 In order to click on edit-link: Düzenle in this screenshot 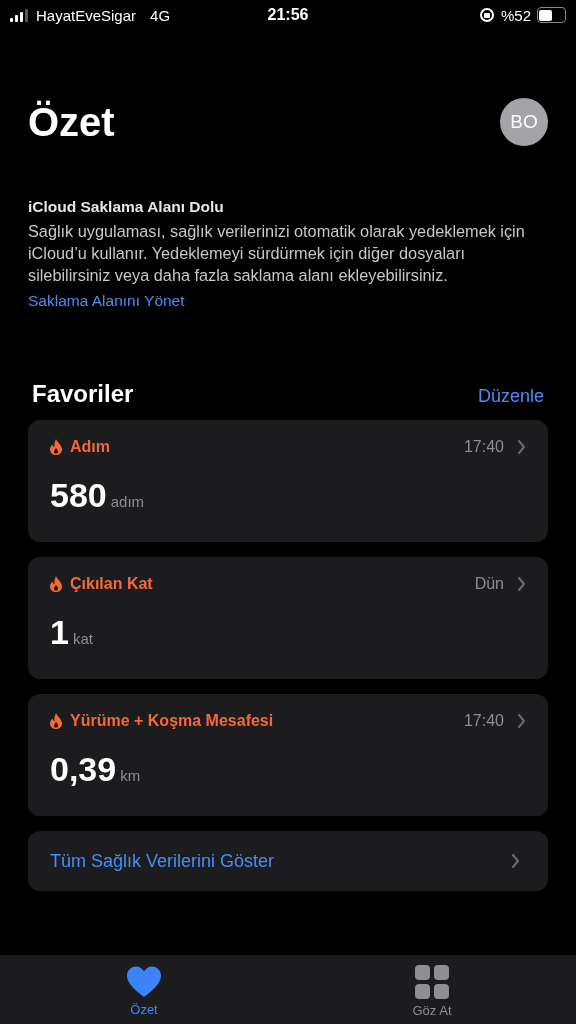, I will do `click(510, 396)`.